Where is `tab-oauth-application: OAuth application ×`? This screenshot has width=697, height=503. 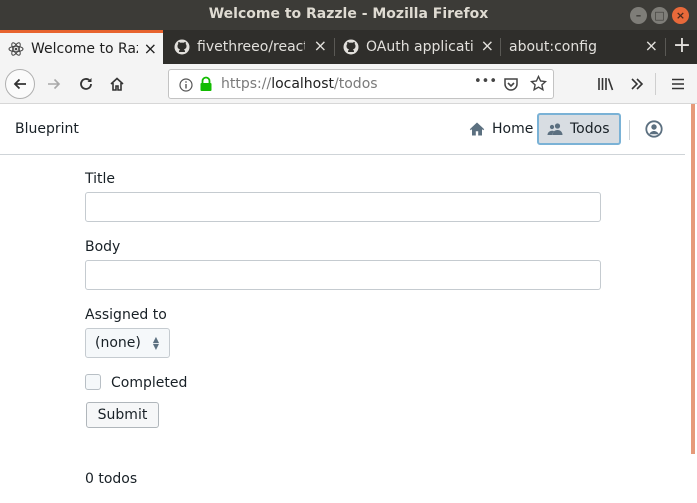
tab-oauth-application: OAuth application × is located at coordinates (417, 47).